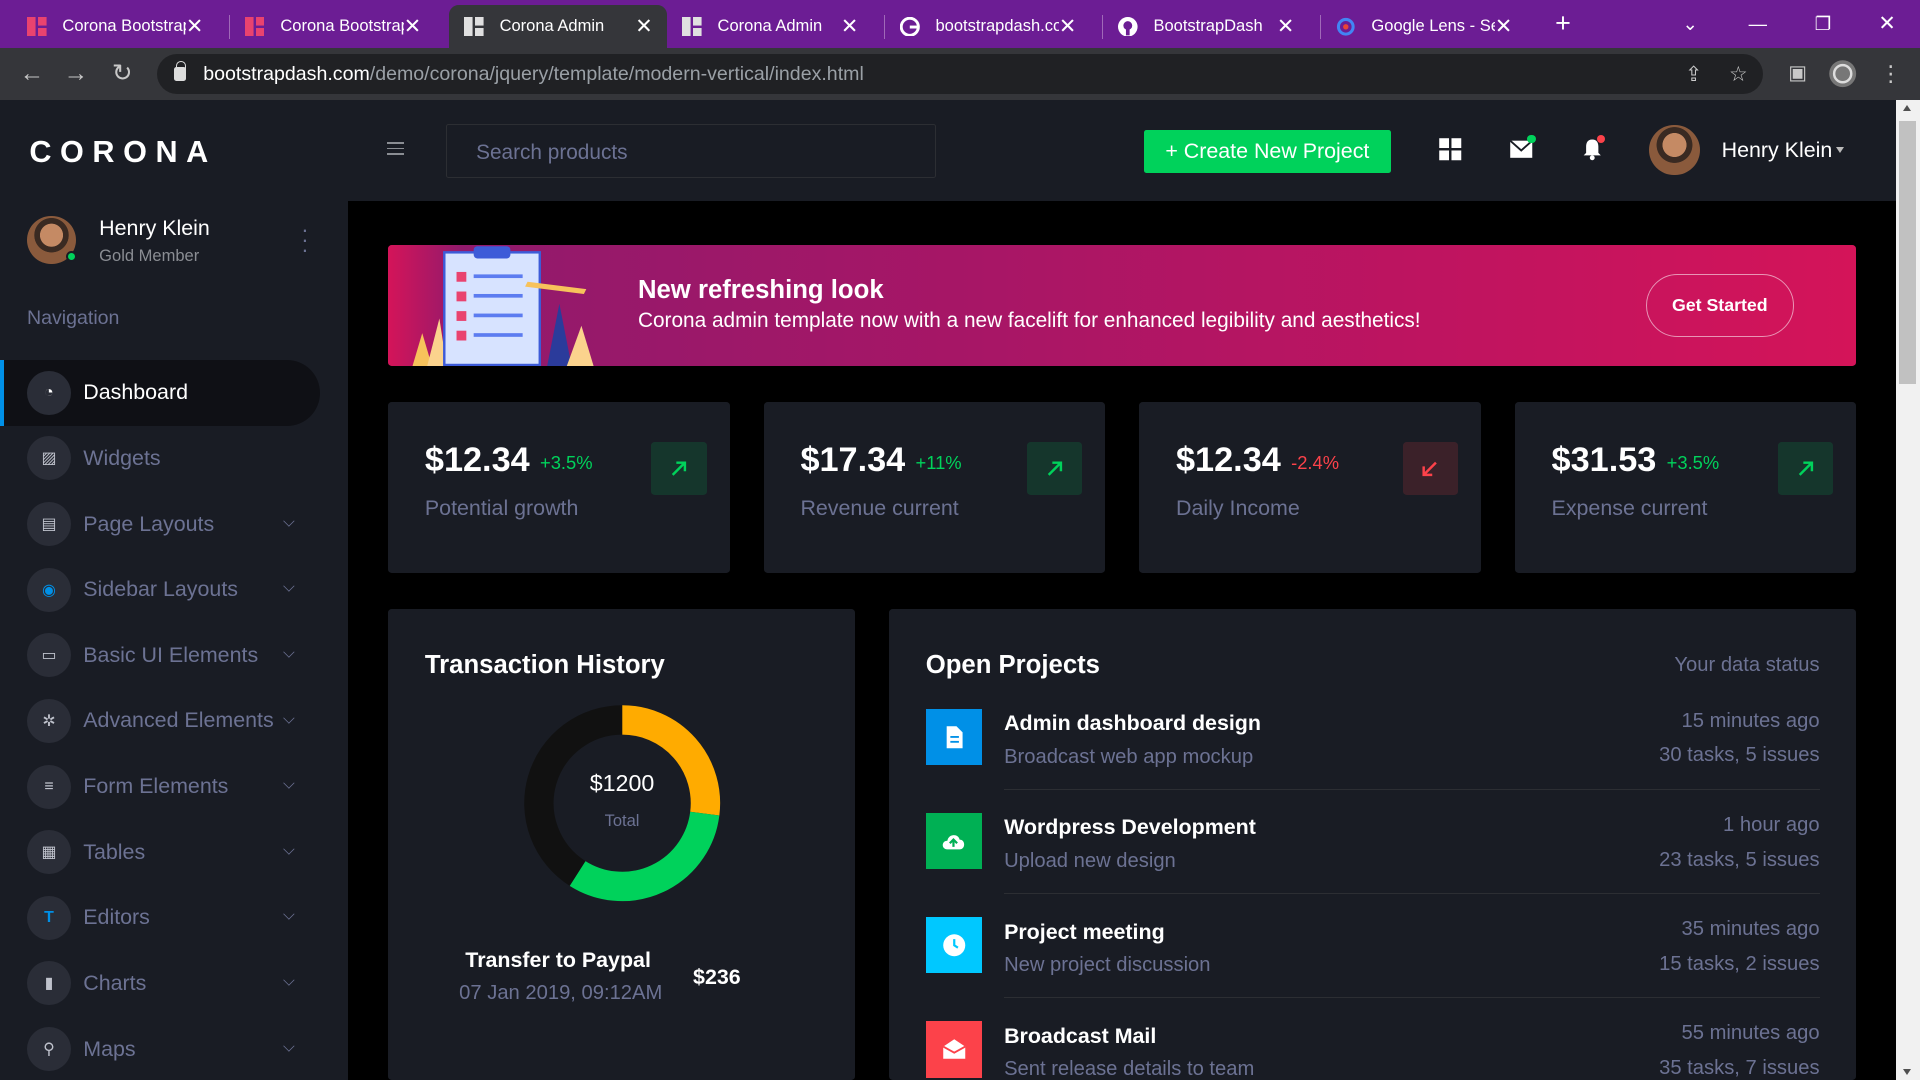 This screenshot has height=1080, width=1920. Describe the element at coordinates (304, 240) in the screenshot. I see `profile-kebab-icon: · · ·` at that location.